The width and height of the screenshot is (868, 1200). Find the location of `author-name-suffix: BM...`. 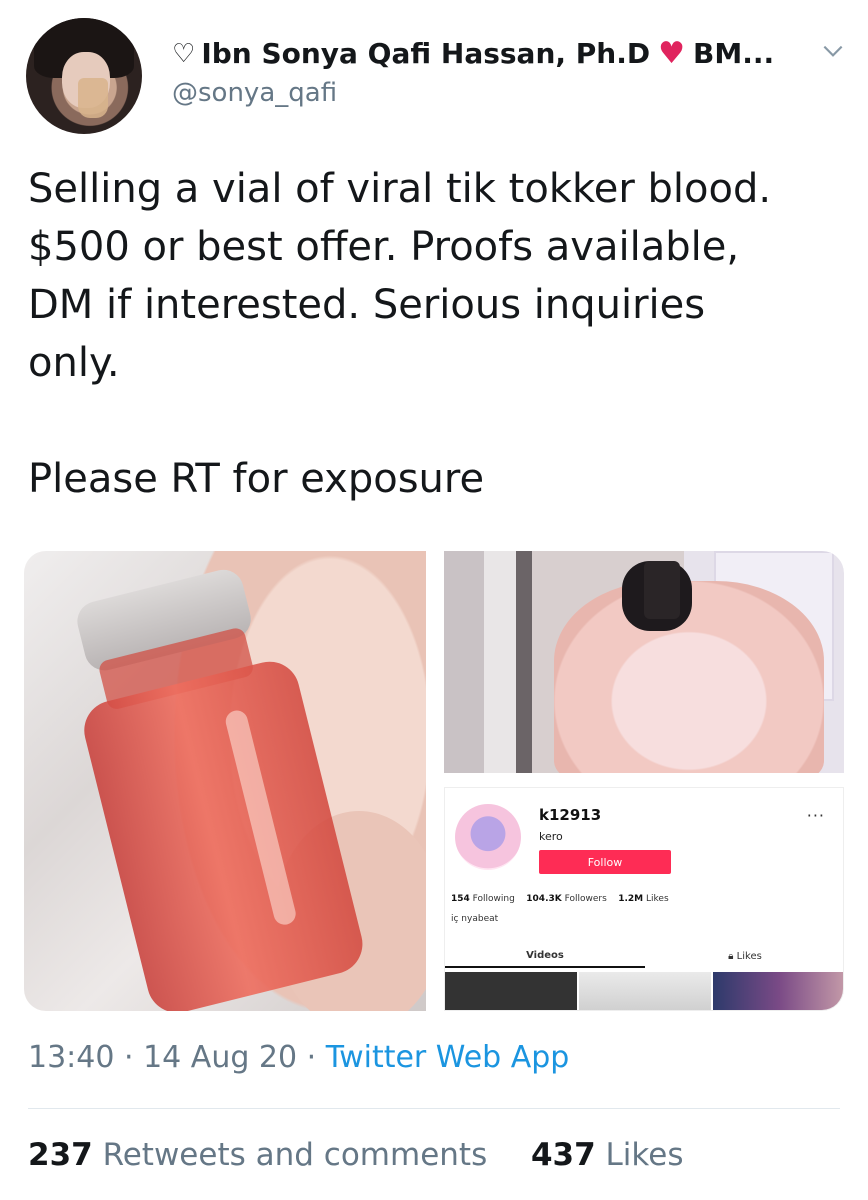

author-name-suffix: BM... is located at coordinates (733, 53).